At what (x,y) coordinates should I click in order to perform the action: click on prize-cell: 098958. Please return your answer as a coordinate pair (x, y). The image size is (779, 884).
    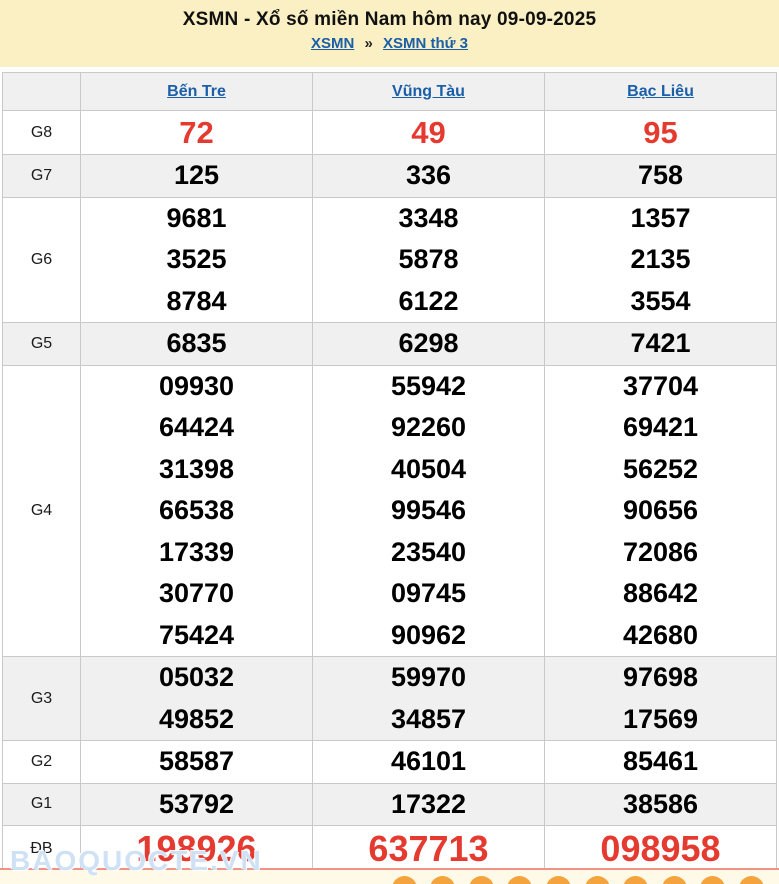
    Looking at the image, I should click on (660, 848).